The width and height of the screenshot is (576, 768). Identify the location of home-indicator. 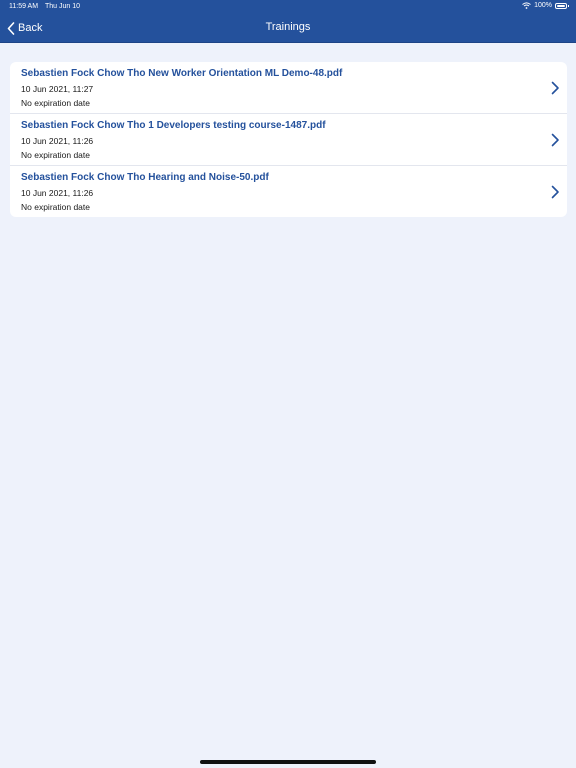
(288, 762).